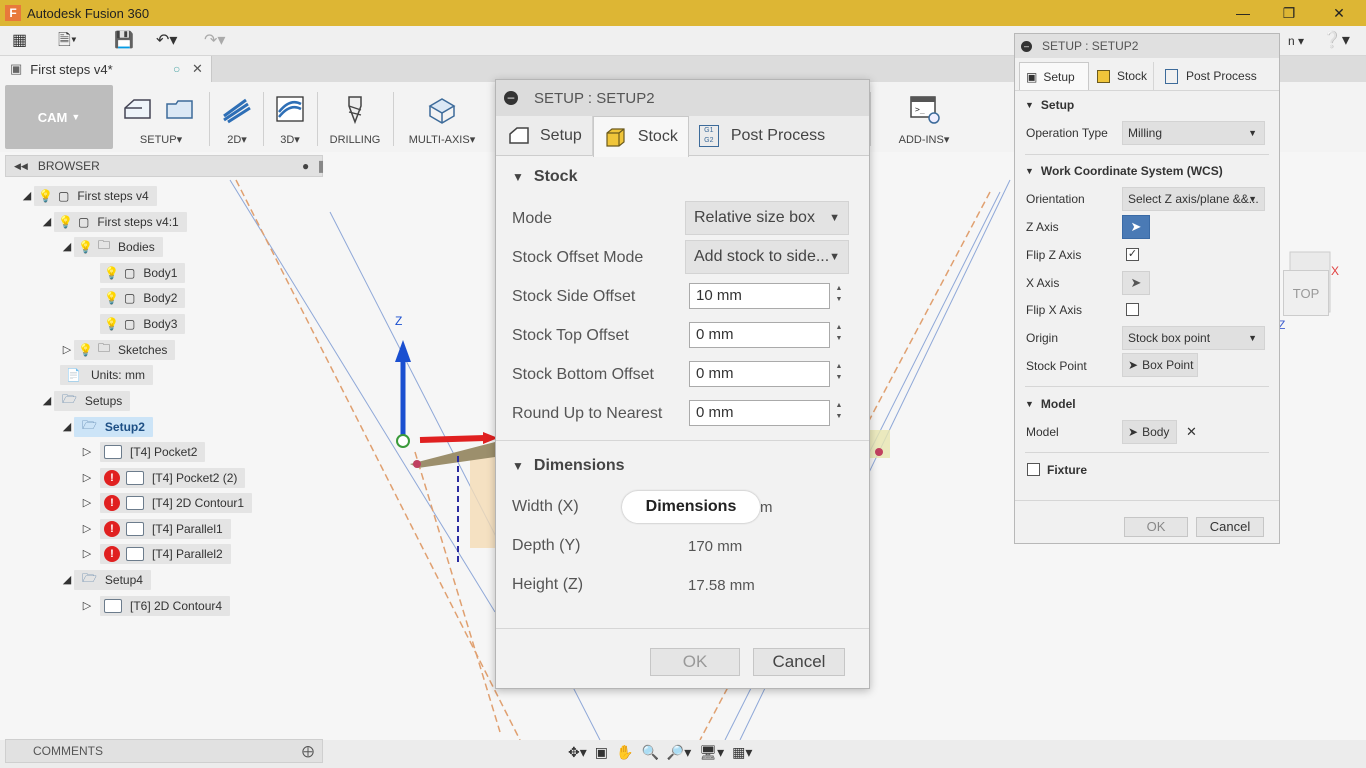 The image size is (1366, 768). What do you see at coordinates (111, 246) in the screenshot?
I see `tree-node-bodies: ◢ 💡 🗀 Bodies` at bounding box center [111, 246].